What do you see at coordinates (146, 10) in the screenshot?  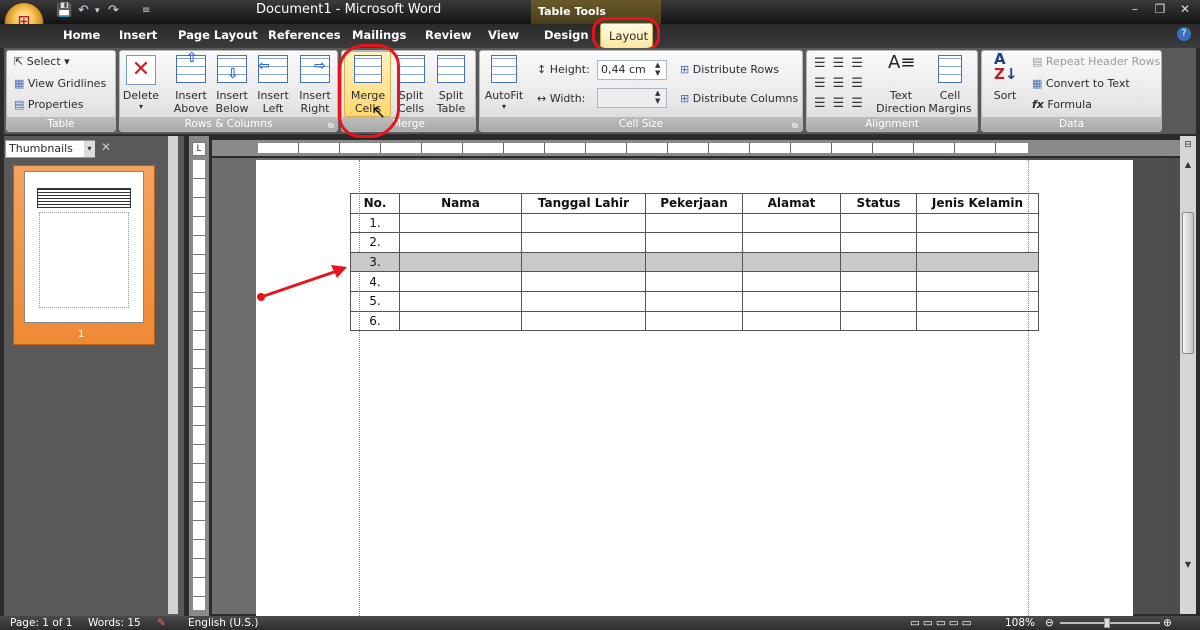 I see `customize-toolbar-icon: ≡` at bounding box center [146, 10].